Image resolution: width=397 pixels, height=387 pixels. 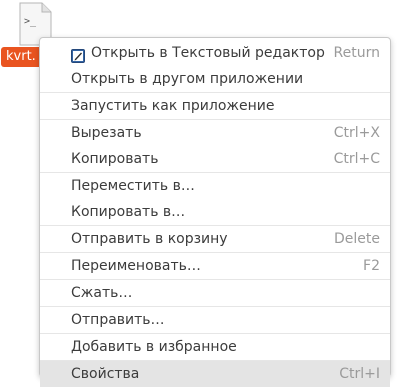 I want to click on menu-item-shortcut: Return, so click(x=356, y=53).